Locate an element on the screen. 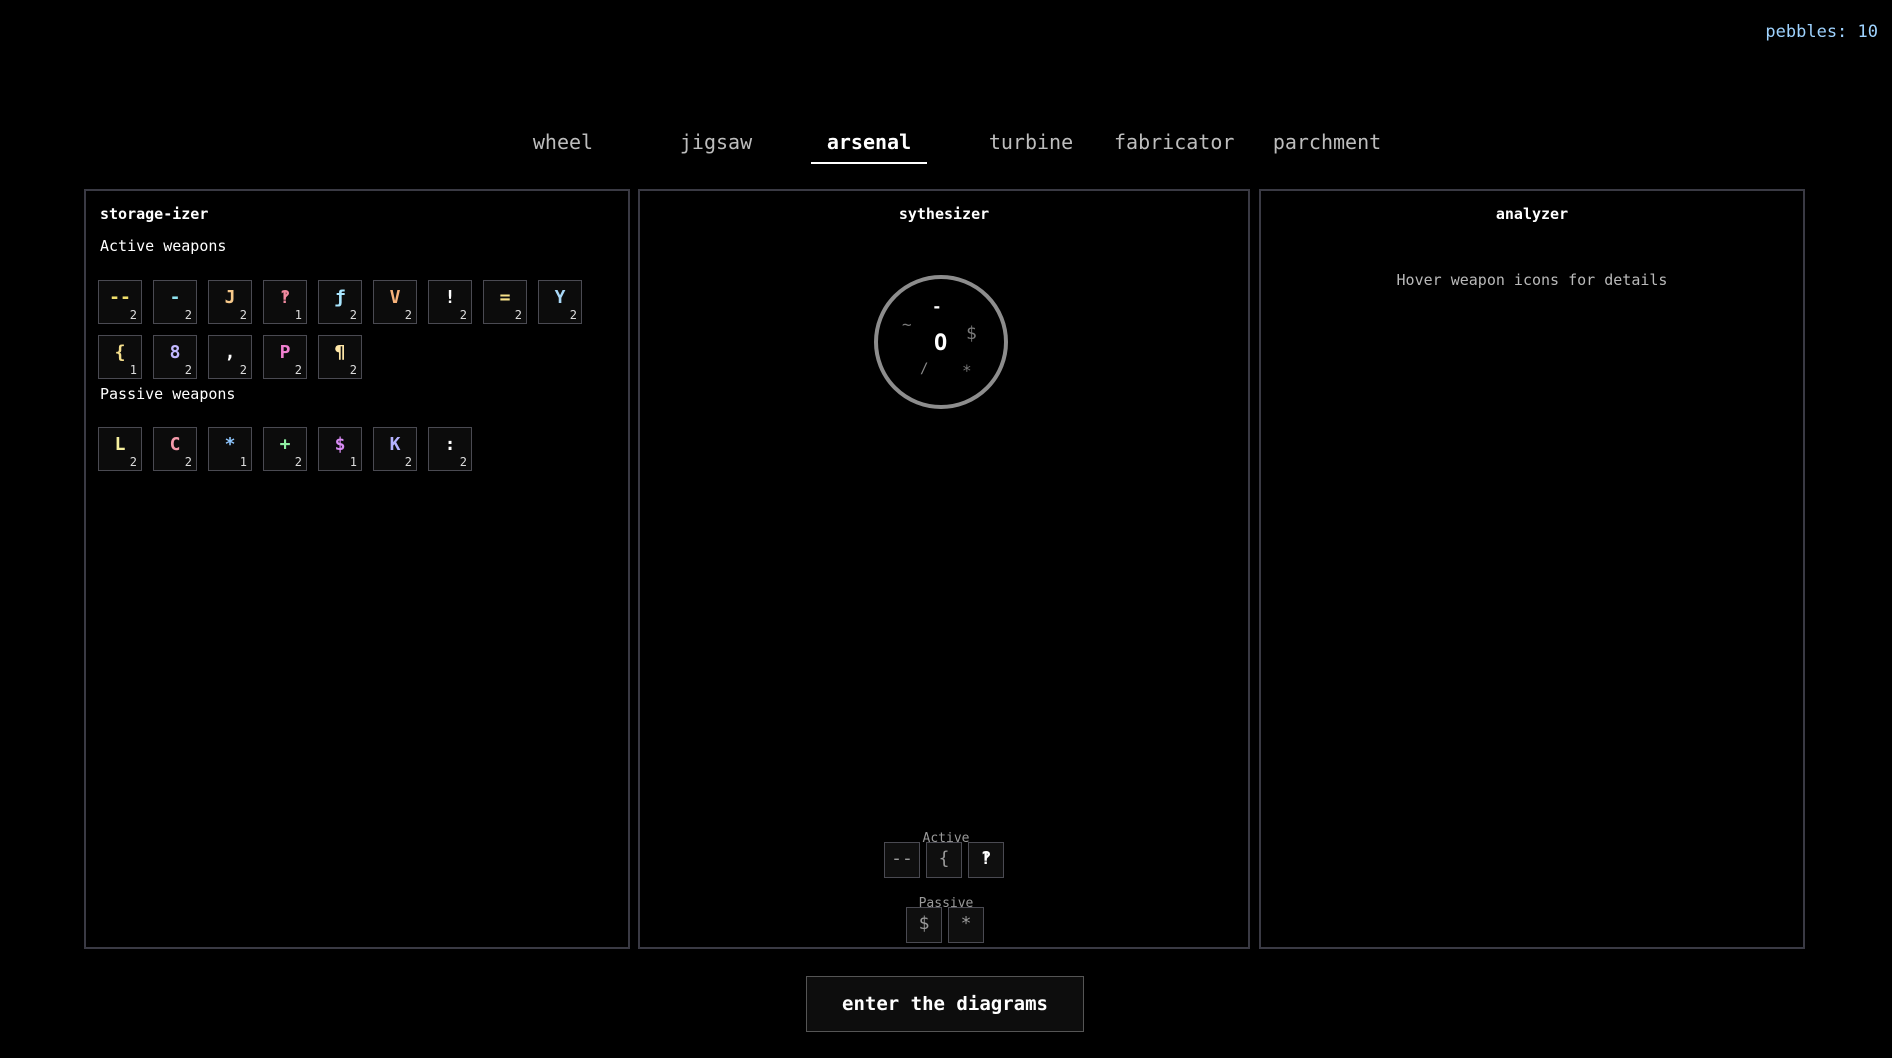 This screenshot has height=1058, width=1892. active-weapon-slot: {1 is located at coordinates (120, 357).